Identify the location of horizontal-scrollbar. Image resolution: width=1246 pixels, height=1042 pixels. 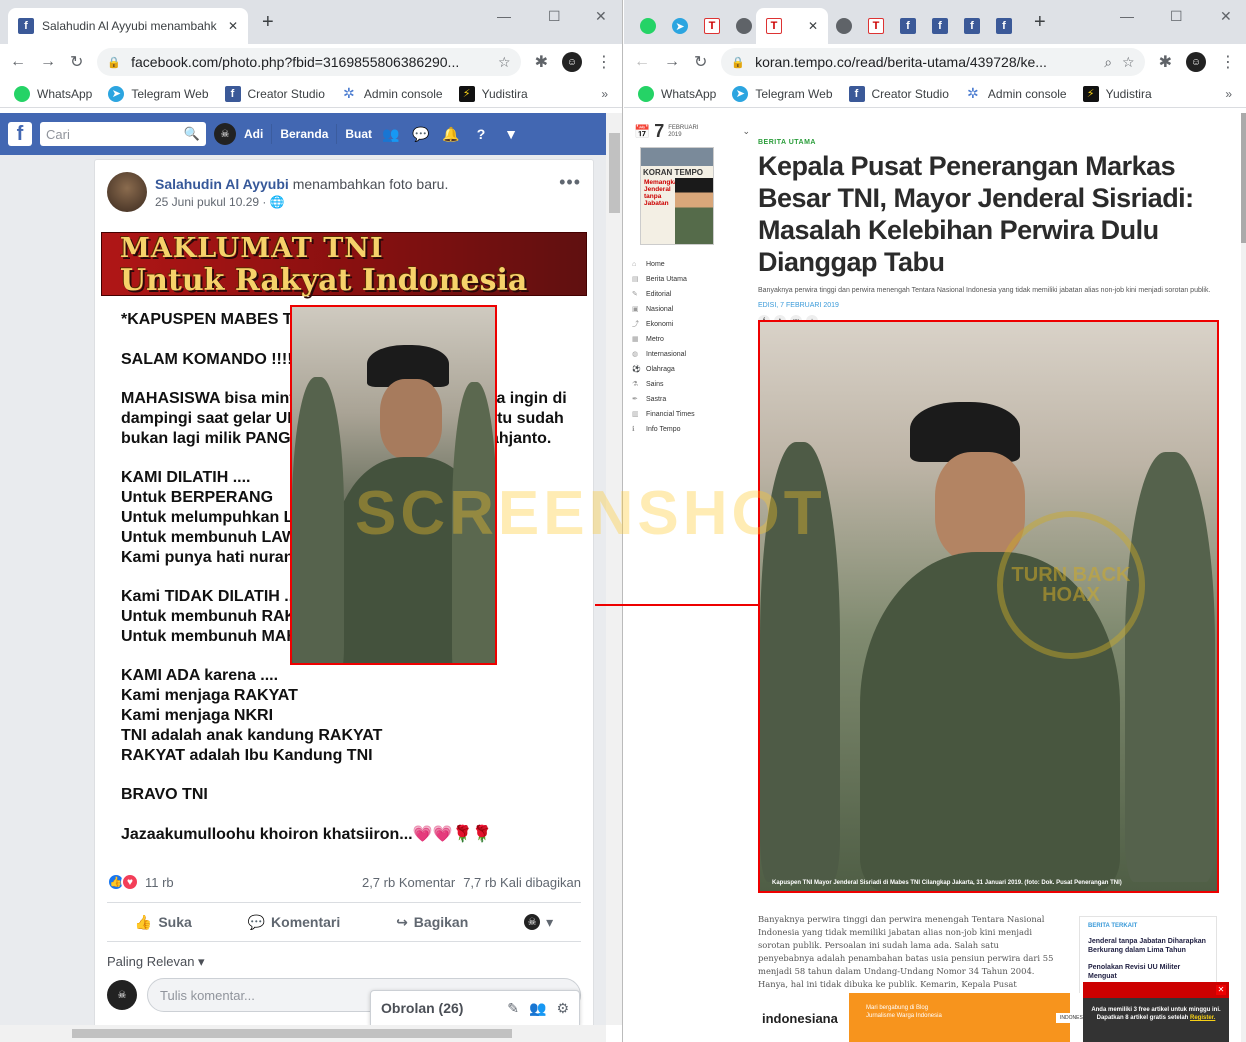
(303, 1033).